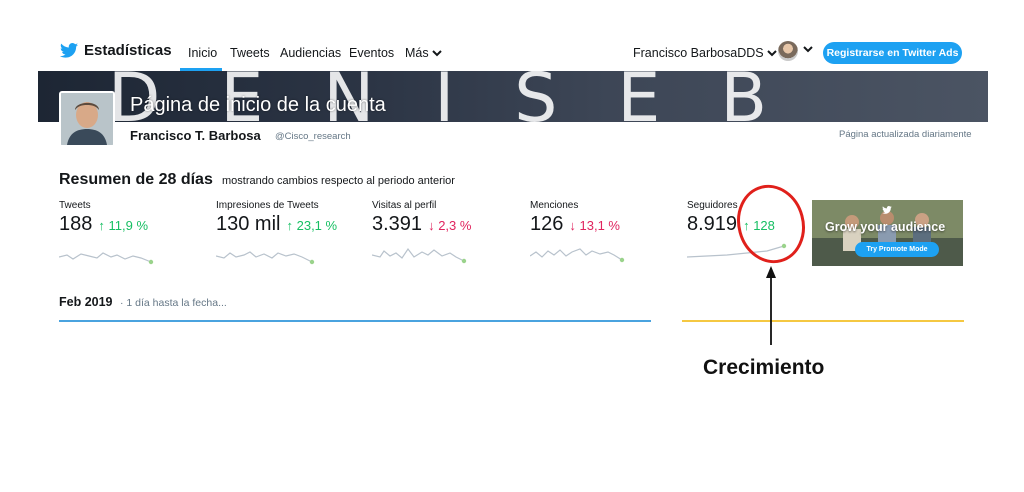 The image size is (1024, 492). Describe the element at coordinates (771, 272) in the screenshot. I see `annotation-arrow-head` at that location.